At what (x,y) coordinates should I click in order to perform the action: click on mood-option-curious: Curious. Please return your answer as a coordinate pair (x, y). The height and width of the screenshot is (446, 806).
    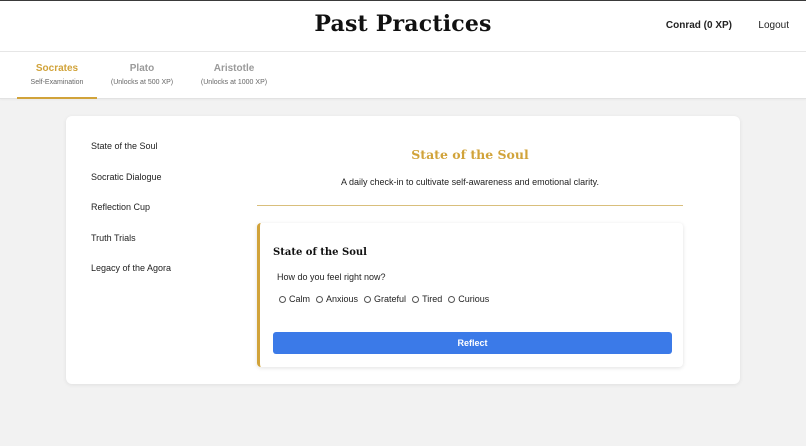
    Looking at the image, I should click on (468, 299).